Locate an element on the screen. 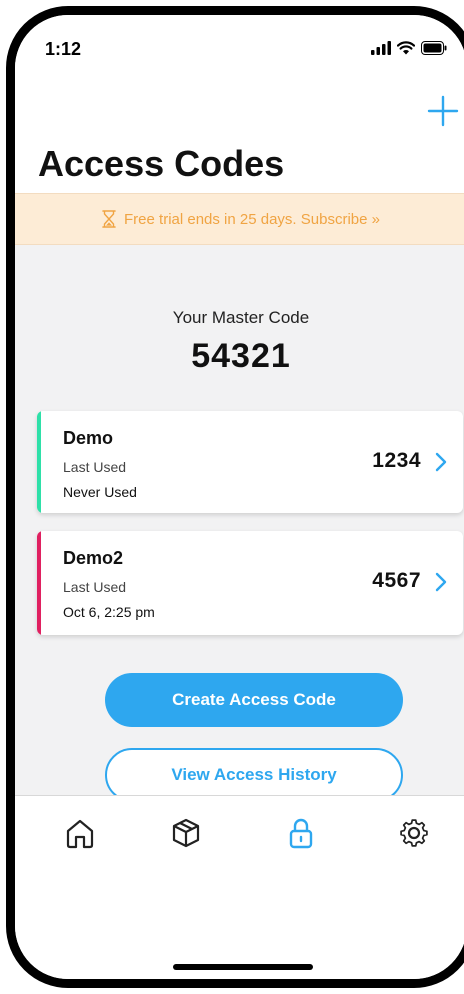 This screenshot has height=994, width=464. master-code-value: 54321 is located at coordinates (241, 356).